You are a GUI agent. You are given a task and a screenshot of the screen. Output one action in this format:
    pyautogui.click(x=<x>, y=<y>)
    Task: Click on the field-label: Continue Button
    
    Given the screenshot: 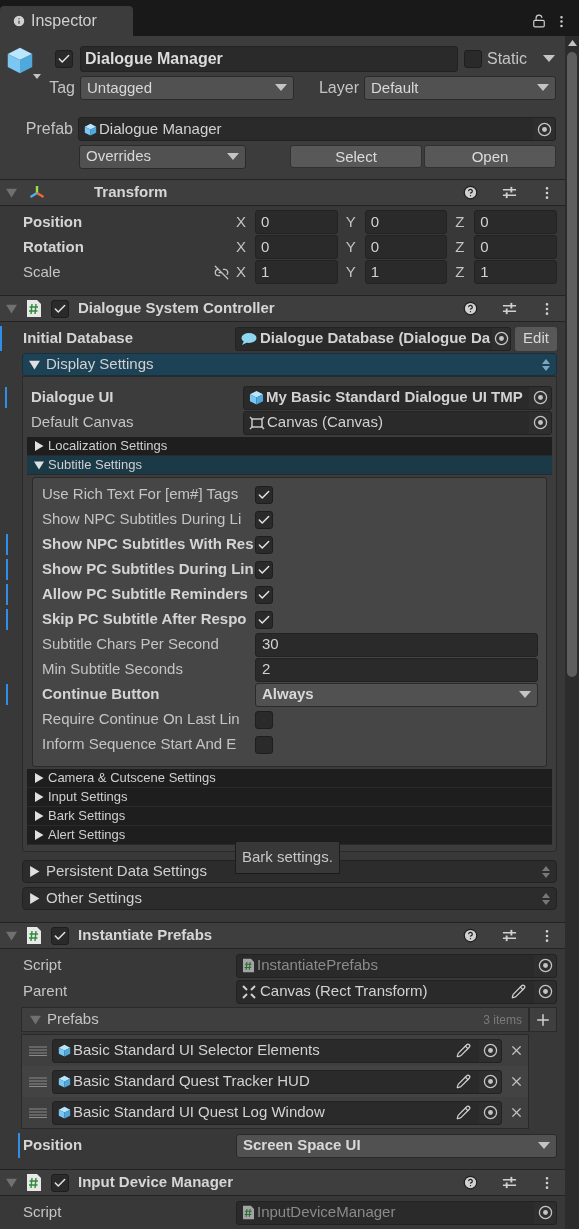 What is the action you would take?
    pyautogui.click(x=101, y=694)
    